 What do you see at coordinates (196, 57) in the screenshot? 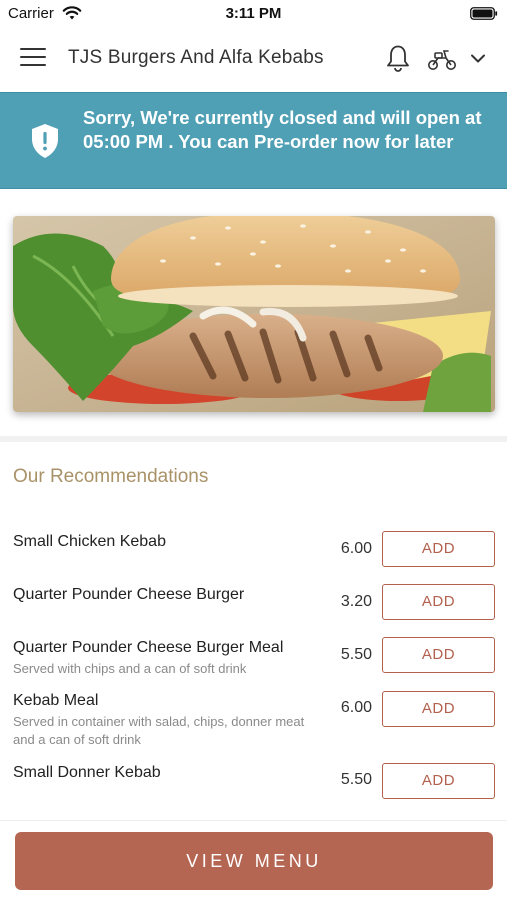
I see `restaurant-title: TJS Burgers And Alfa Kebabs` at bounding box center [196, 57].